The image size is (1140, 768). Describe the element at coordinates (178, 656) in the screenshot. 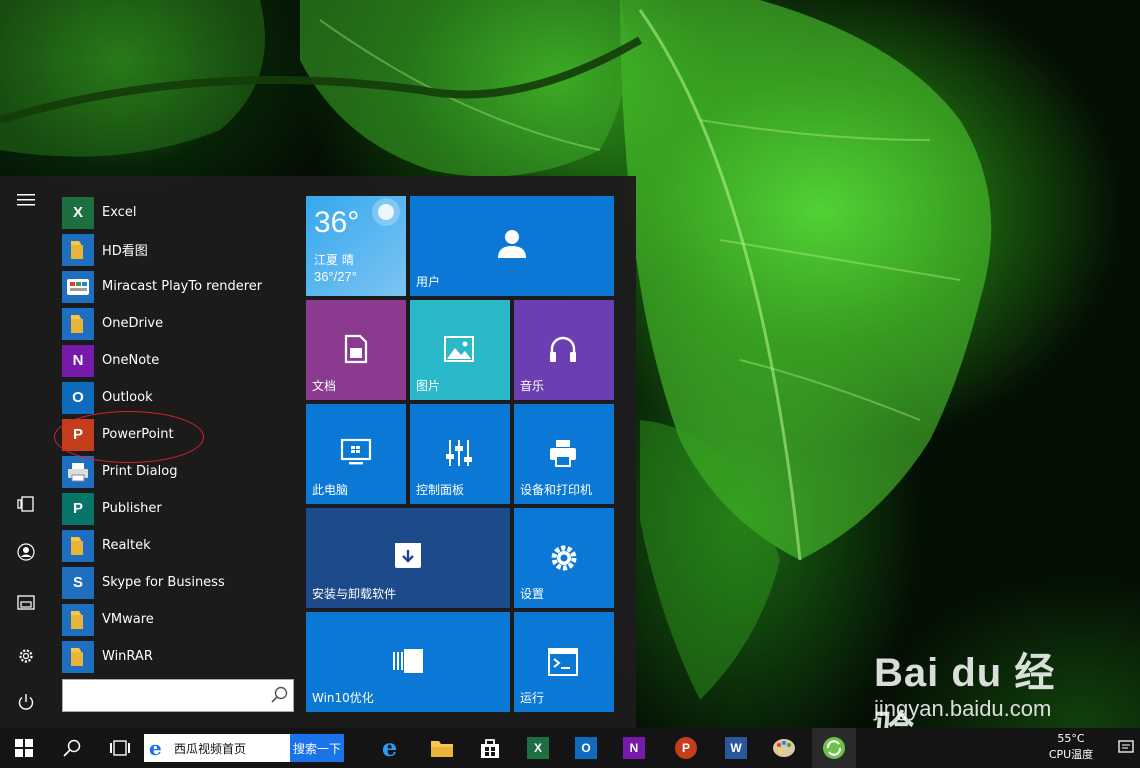

I see `app-list-item-winrar: WinRAR` at that location.